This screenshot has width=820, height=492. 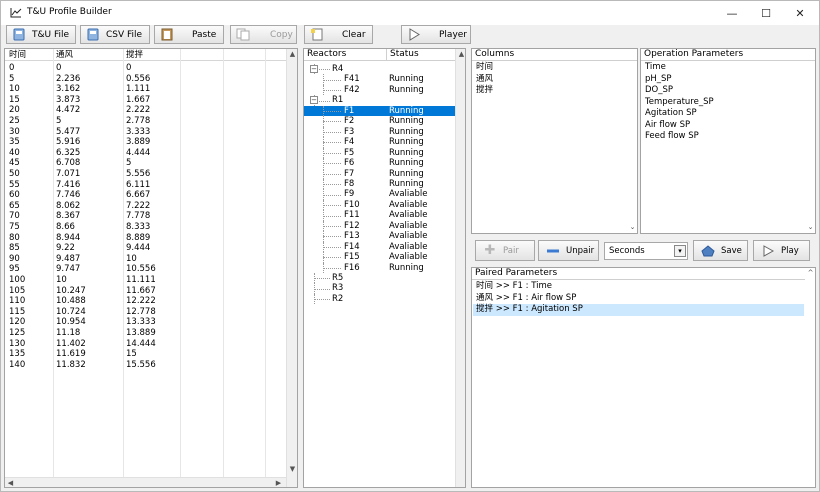 I want to click on table-cell: 5.556, so click(x=138, y=174).